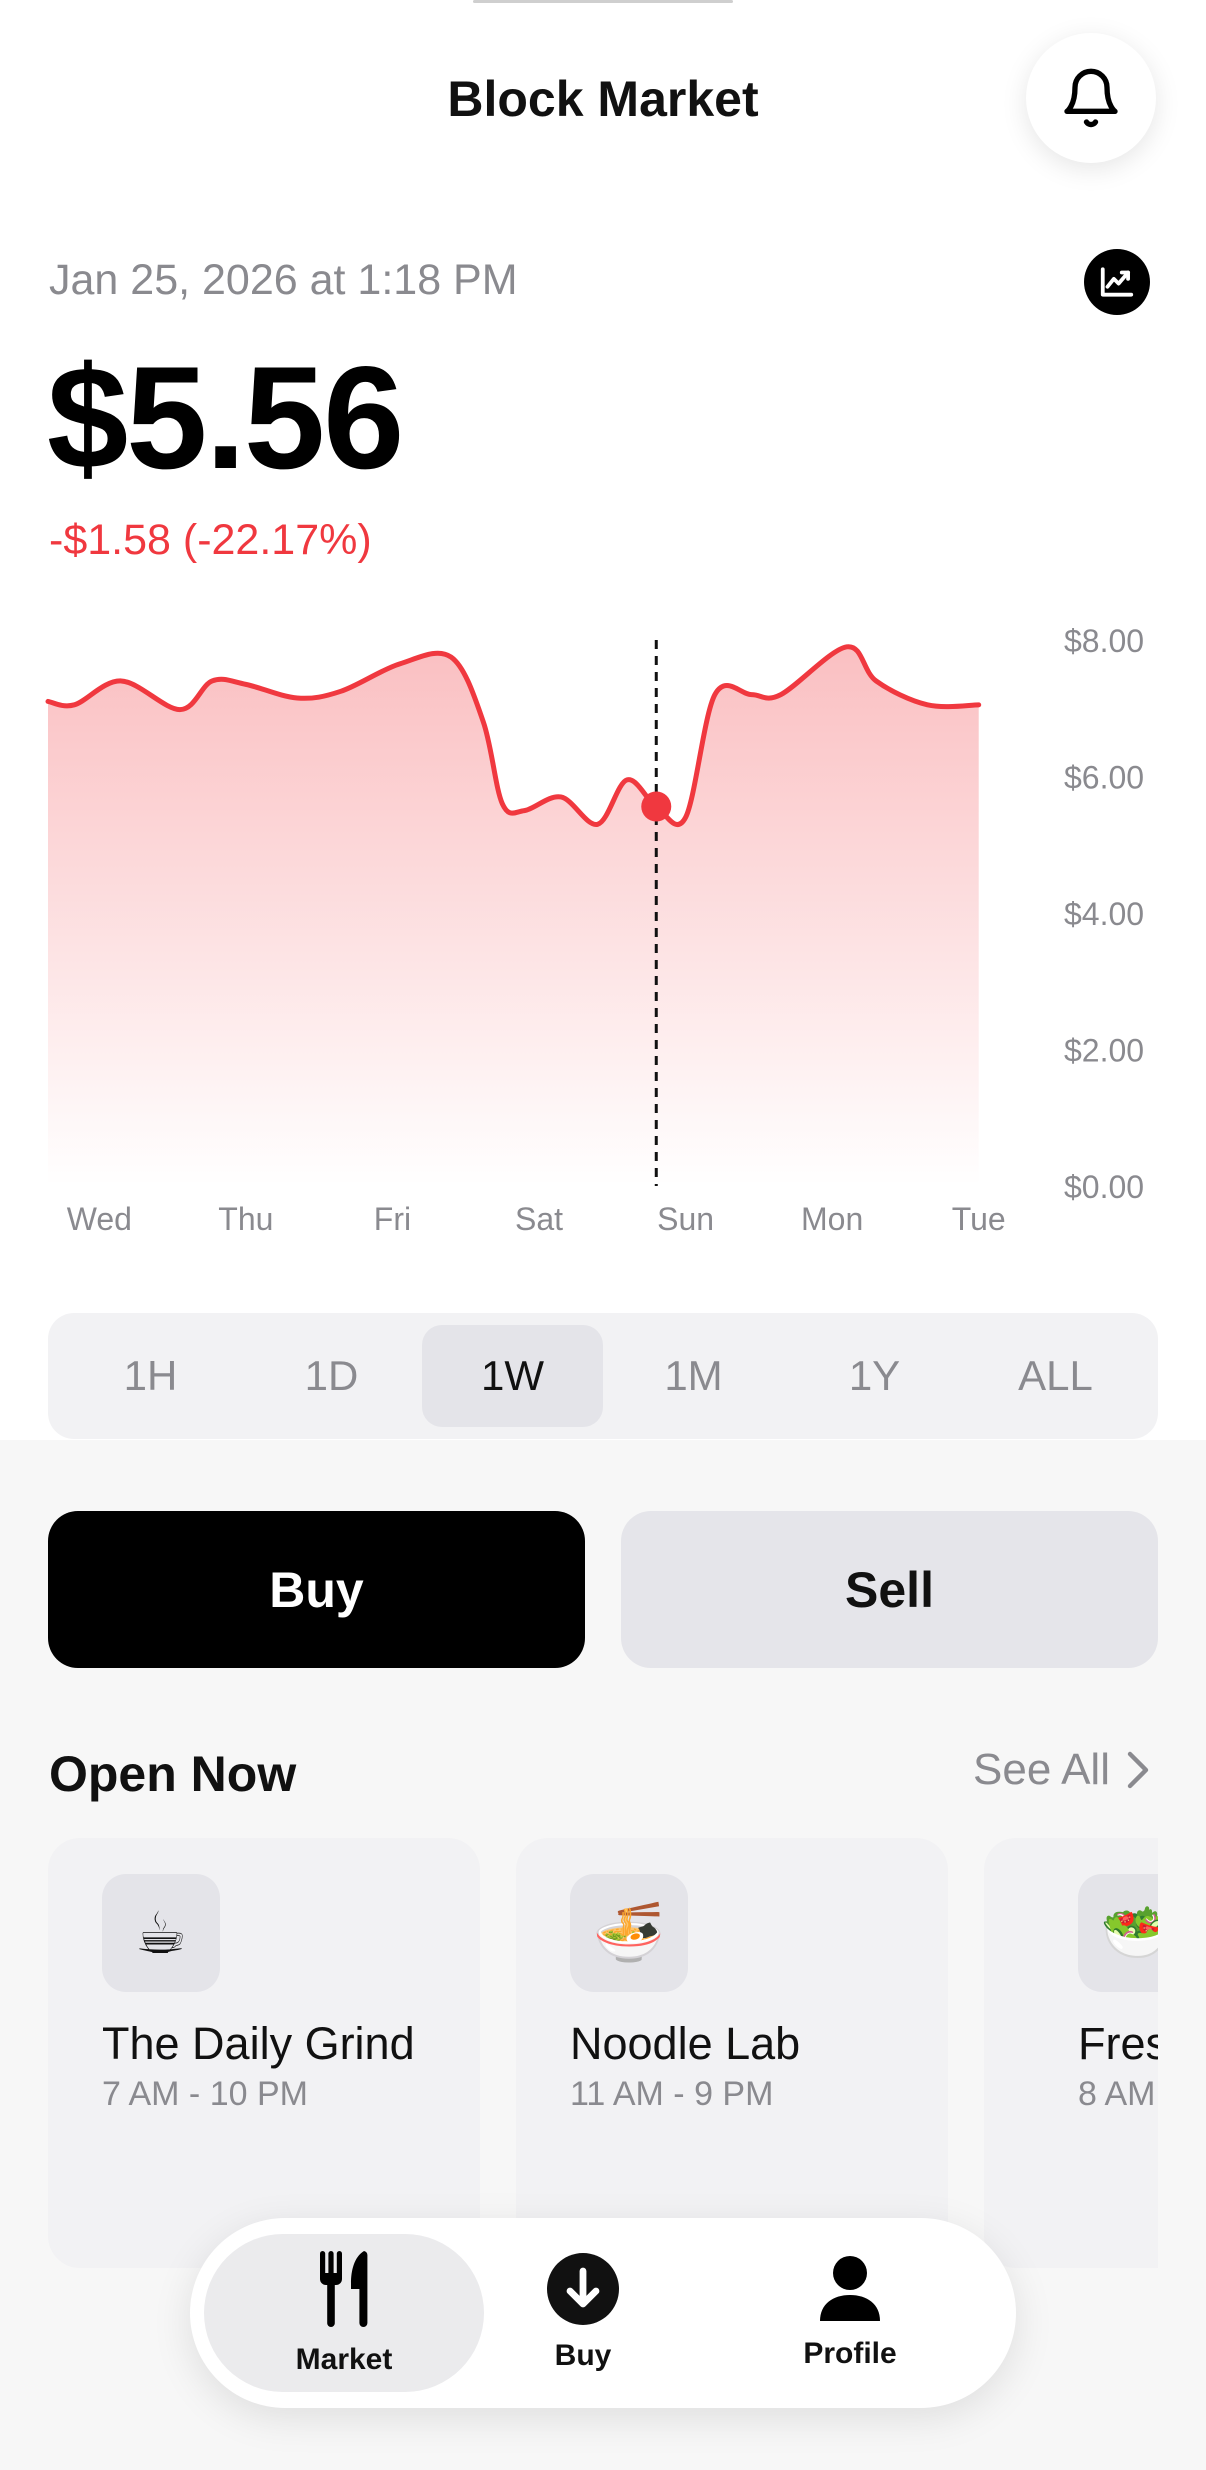  I want to click on price-change: -$1.58 (-22.17%), so click(210, 540).